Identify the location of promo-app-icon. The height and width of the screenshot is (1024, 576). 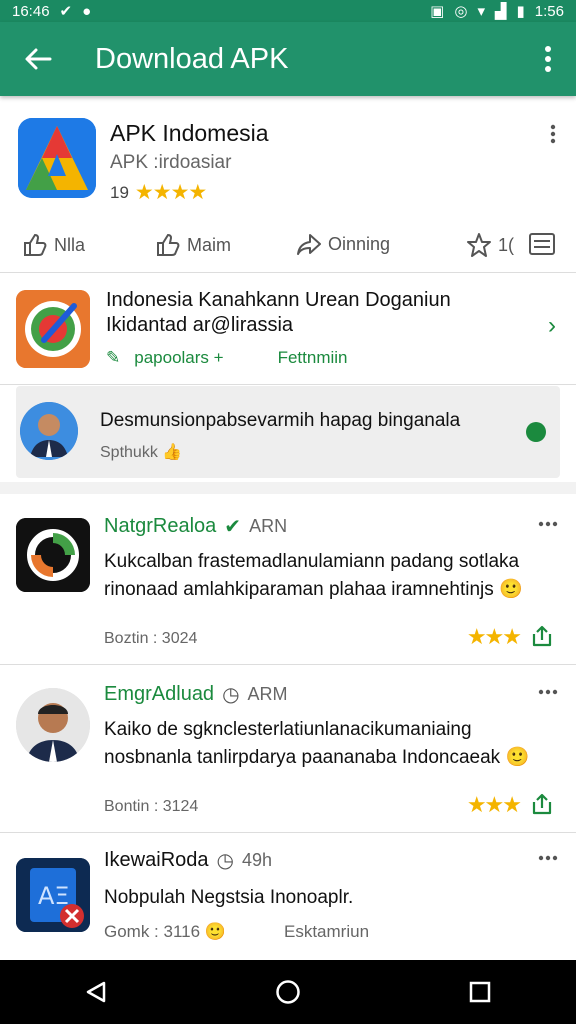
(53, 329).